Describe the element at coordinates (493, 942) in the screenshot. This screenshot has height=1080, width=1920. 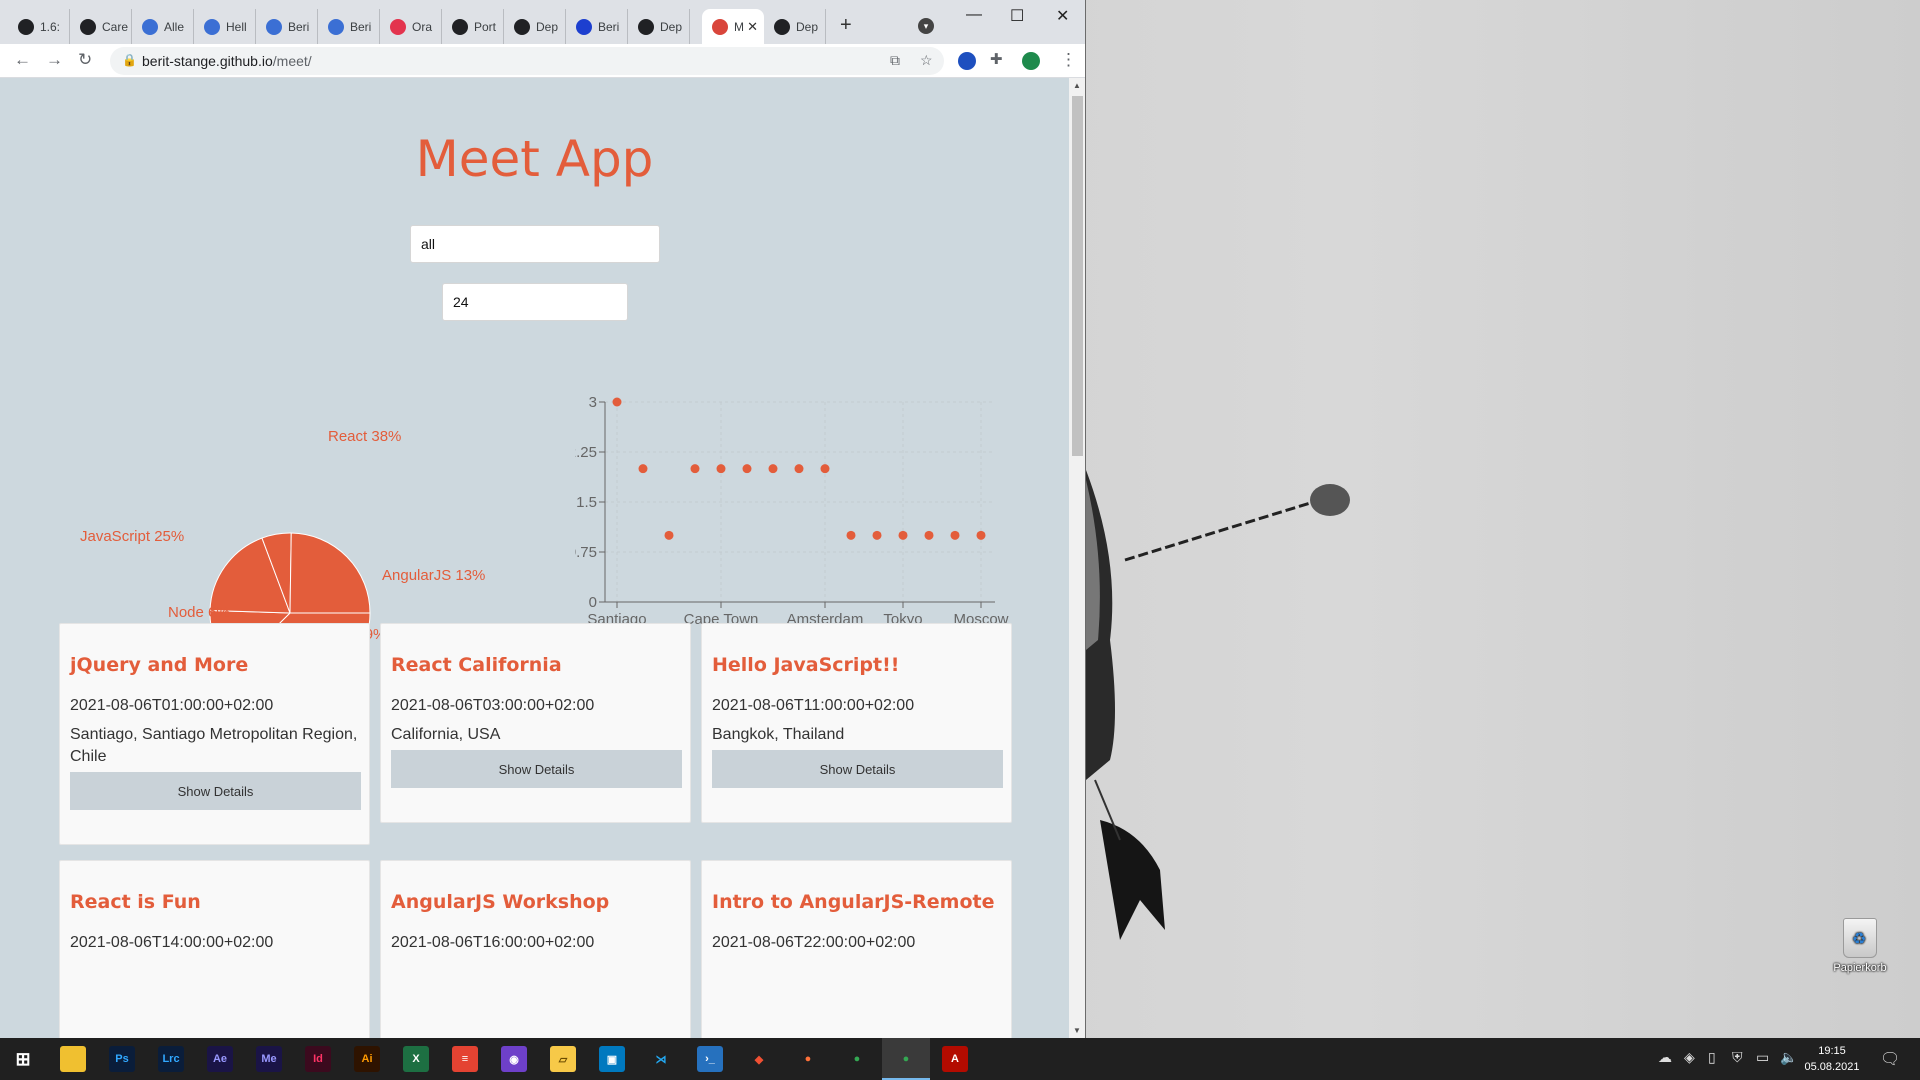
I see `event-date: 2021-08-06T16:00:00+02:00` at that location.